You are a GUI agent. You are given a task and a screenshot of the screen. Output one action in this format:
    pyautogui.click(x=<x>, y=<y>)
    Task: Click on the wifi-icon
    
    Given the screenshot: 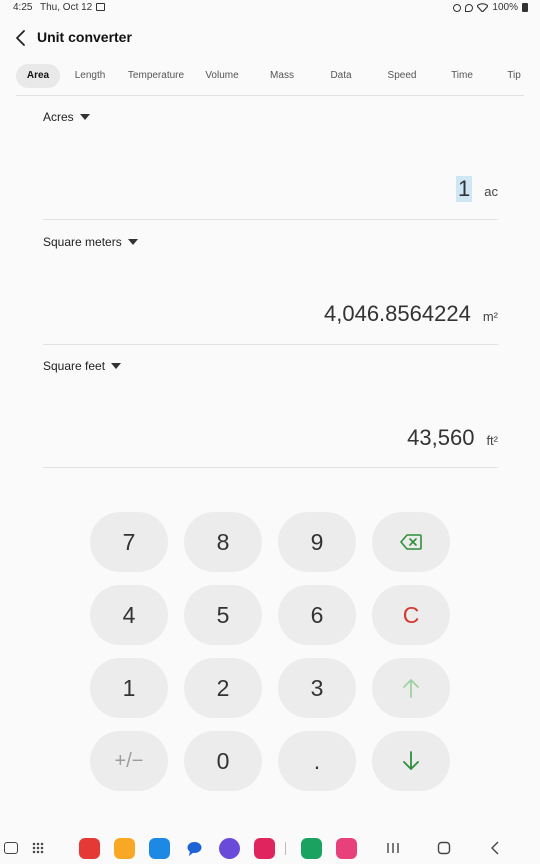 What is the action you would take?
    pyautogui.click(x=483, y=7)
    